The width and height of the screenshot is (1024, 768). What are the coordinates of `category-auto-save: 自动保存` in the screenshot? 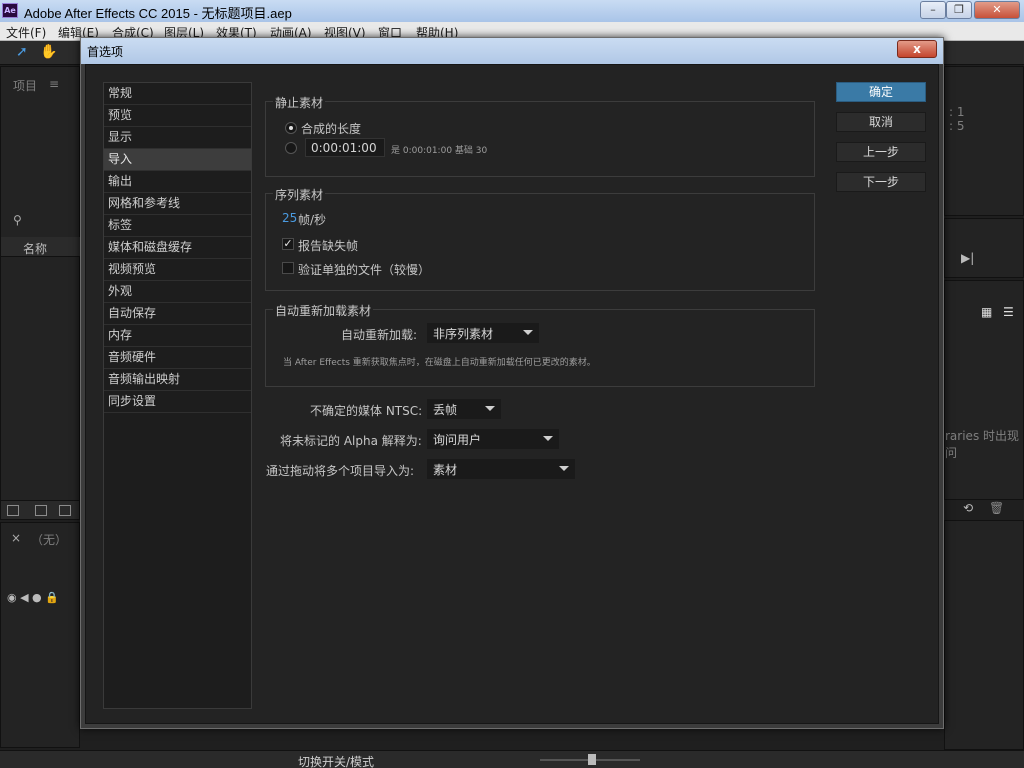 It's located at (177, 314).